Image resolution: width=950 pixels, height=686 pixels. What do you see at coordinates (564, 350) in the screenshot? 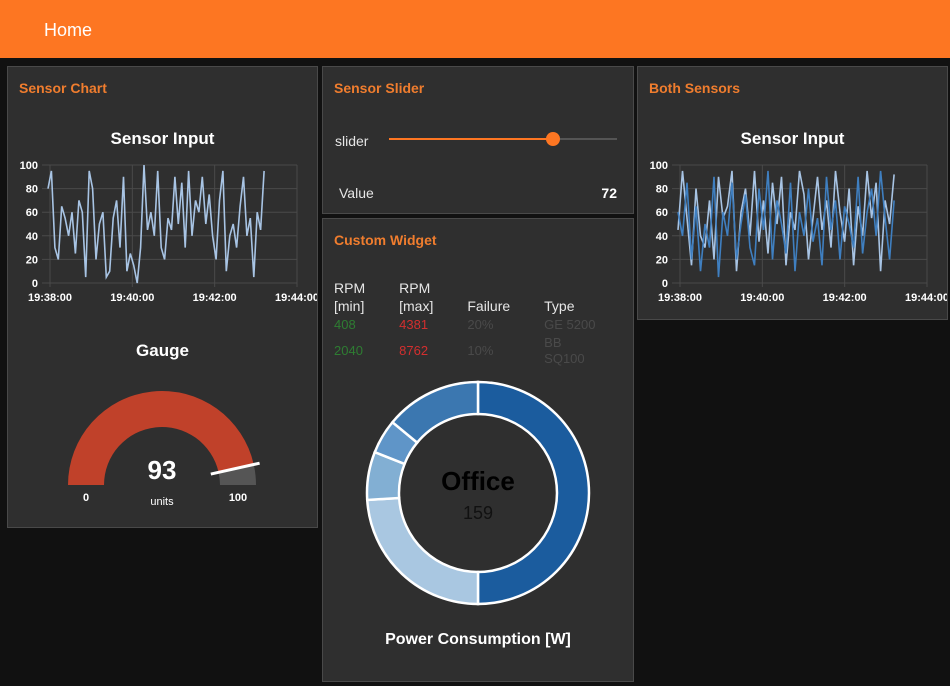
I see `cell-type: BB SQ100` at bounding box center [564, 350].